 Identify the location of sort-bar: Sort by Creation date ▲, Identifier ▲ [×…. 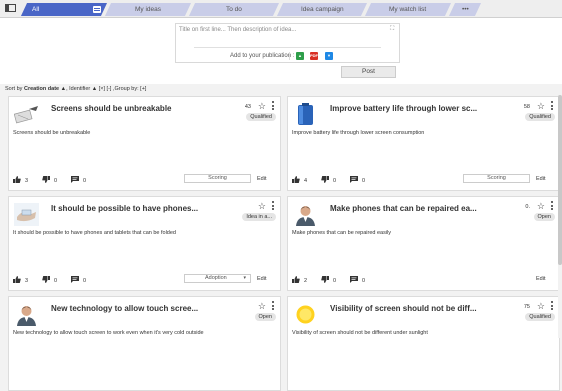
(75, 89).